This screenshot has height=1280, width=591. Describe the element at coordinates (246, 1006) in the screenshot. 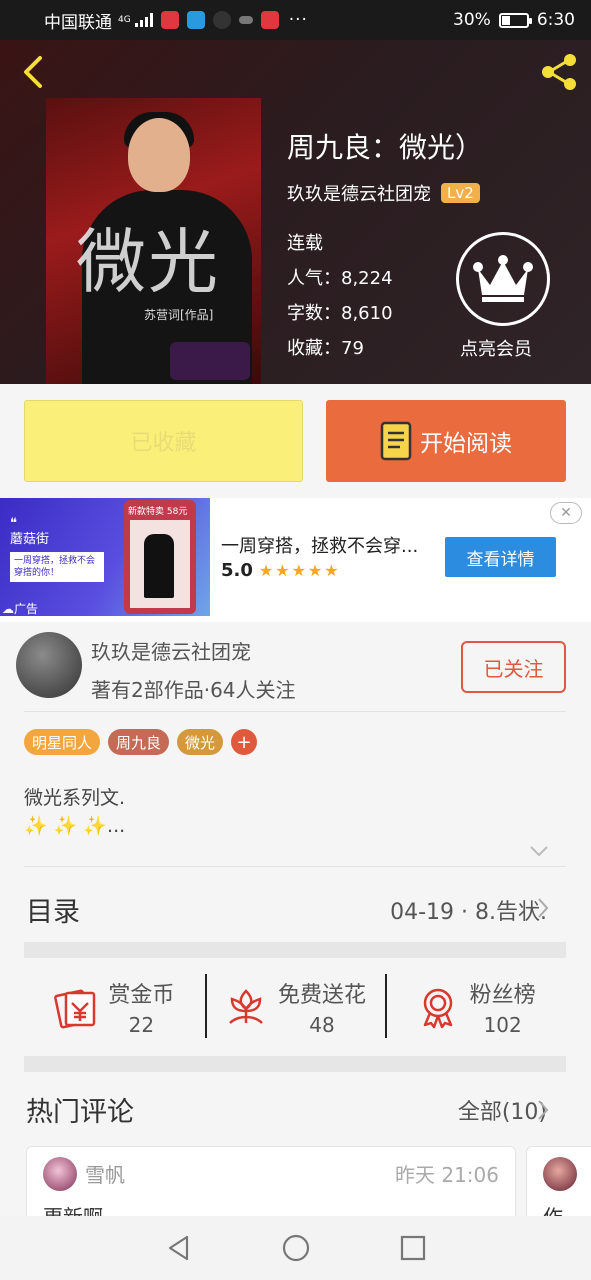

I see `flower-icon` at that location.